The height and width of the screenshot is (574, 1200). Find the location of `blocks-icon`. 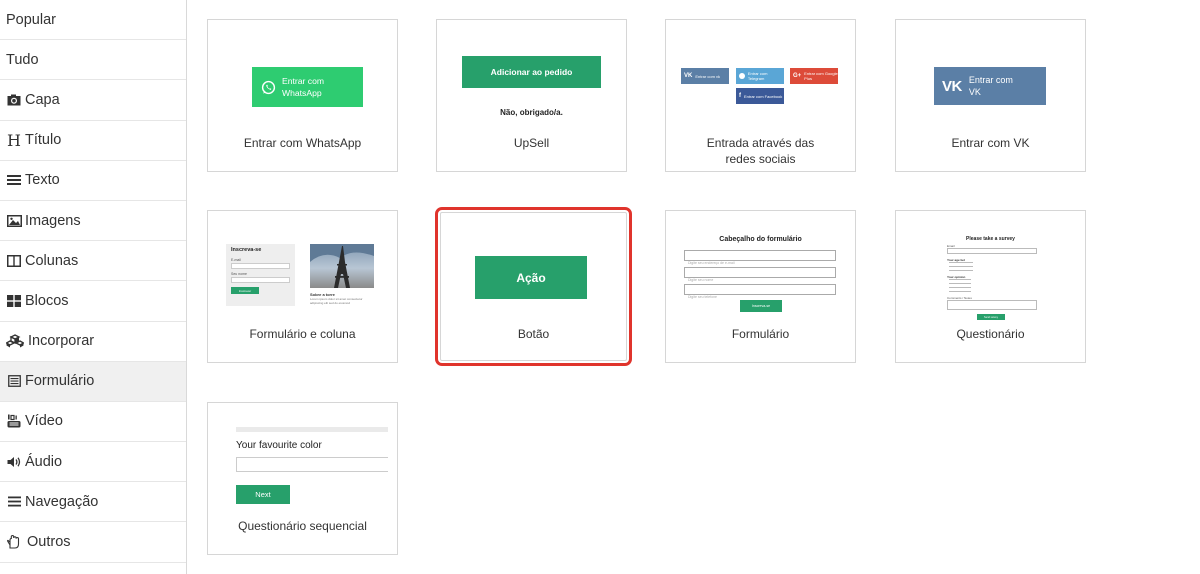

blocks-icon is located at coordinates (14, 301).